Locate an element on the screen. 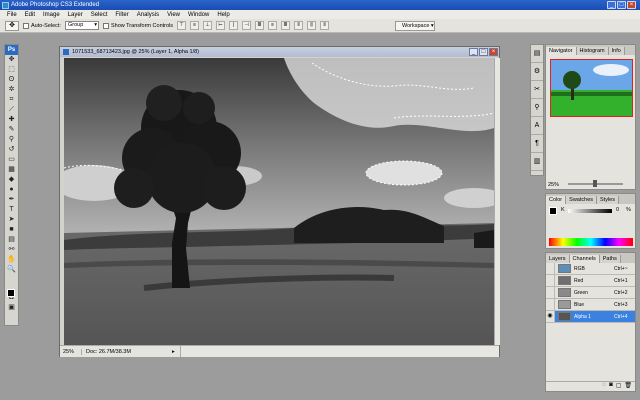 The image size is (640, 400). menu-layer: Layer is located at coordinates (75, 15).